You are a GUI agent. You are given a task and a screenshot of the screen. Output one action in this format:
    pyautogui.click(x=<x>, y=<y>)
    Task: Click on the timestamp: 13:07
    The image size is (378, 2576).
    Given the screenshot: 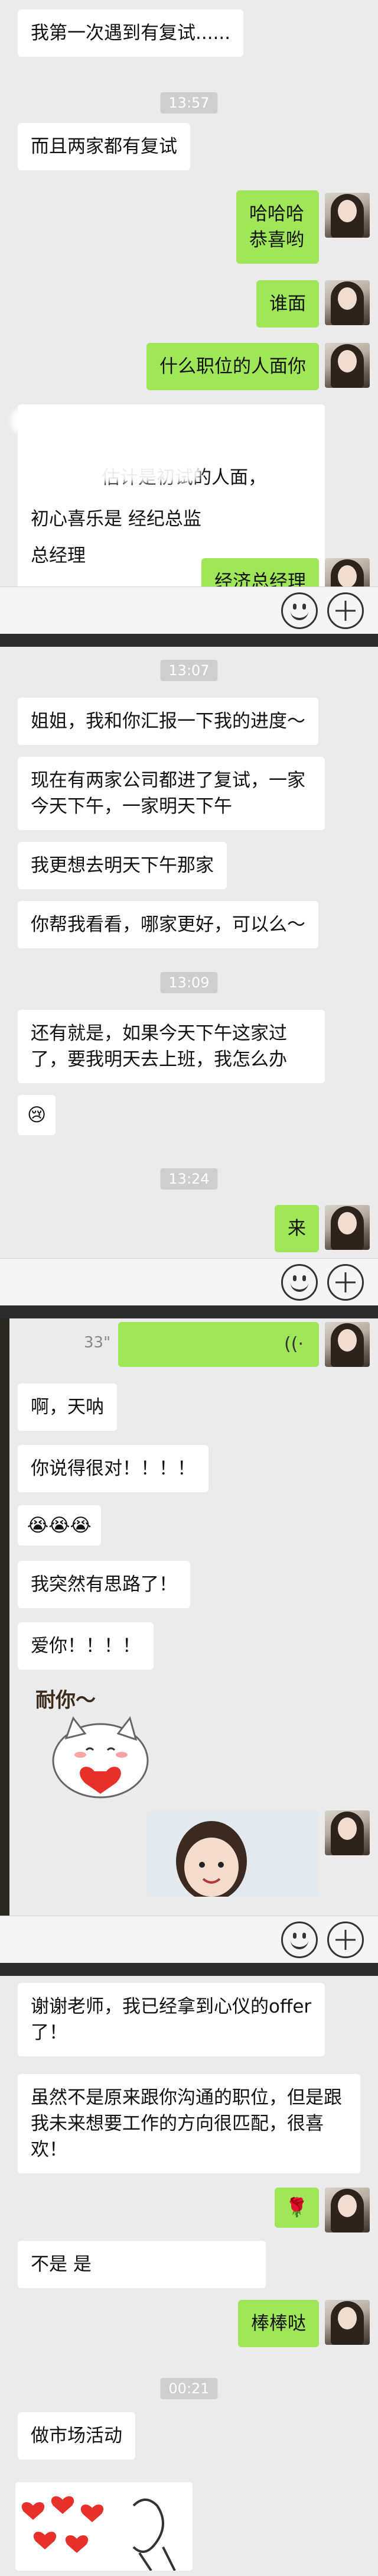 What is the action you would take?
    pyautogui.click(x=189, y=670)
    